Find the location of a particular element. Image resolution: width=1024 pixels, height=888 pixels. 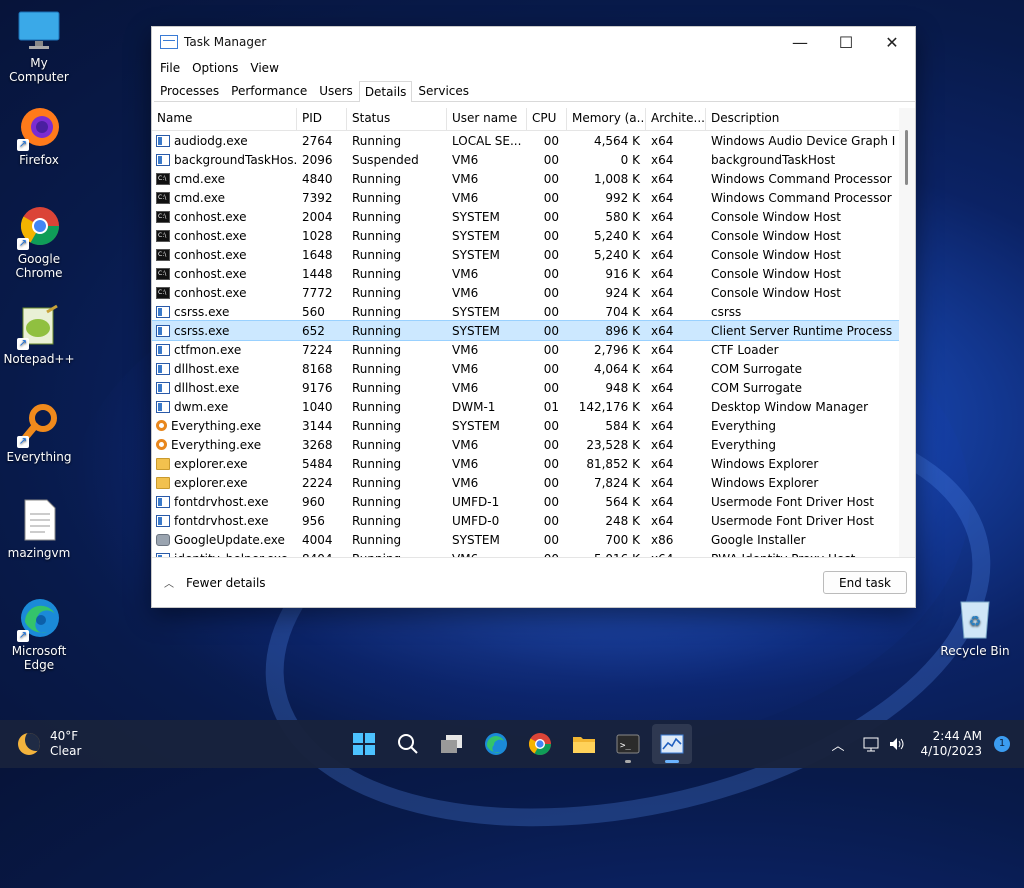

tab-details: Details is located at coordinates (385, 91).